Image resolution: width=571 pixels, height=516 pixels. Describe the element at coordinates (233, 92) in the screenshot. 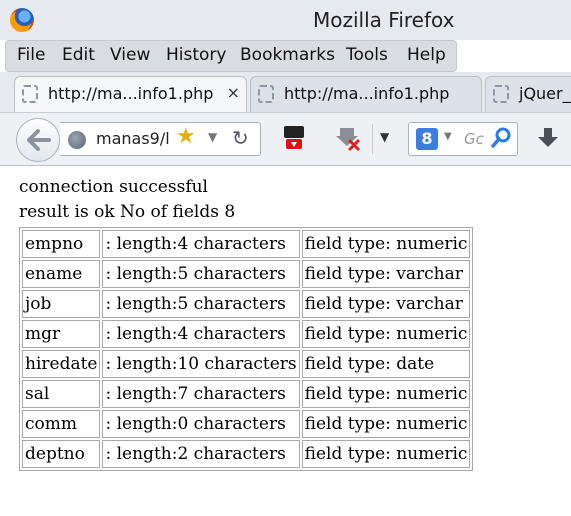

I see `close-tab-icon: ×` at that location.